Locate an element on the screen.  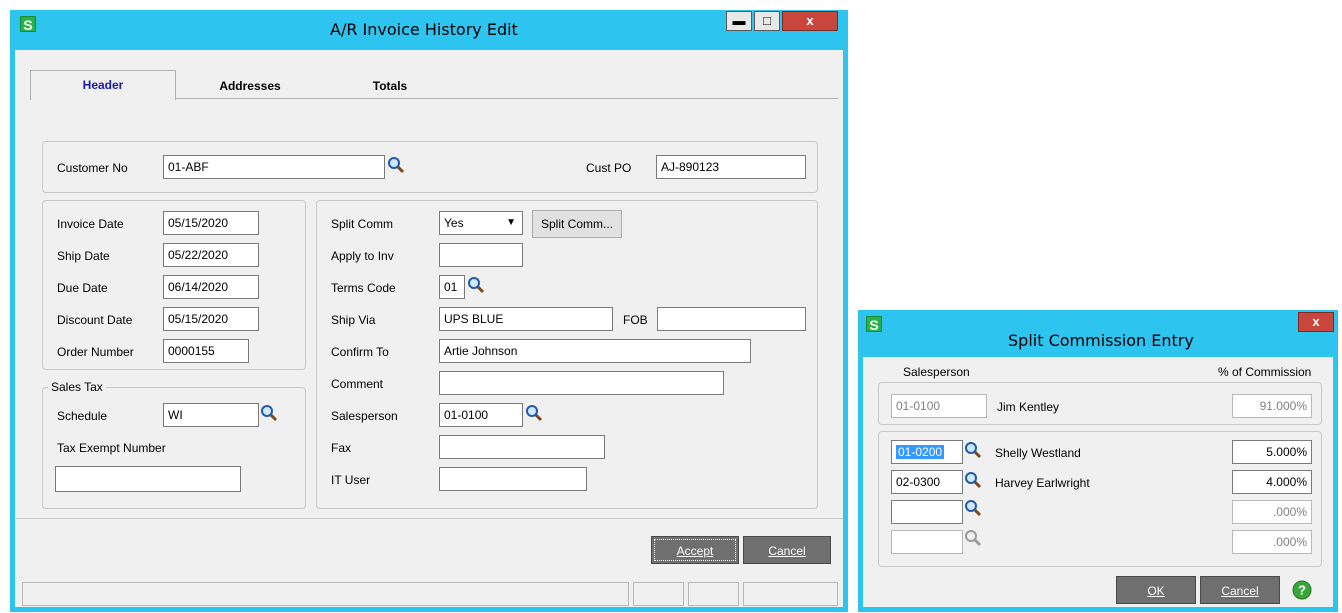
cust-po-field: AJ-890123 is located at coordinates (731, 167).